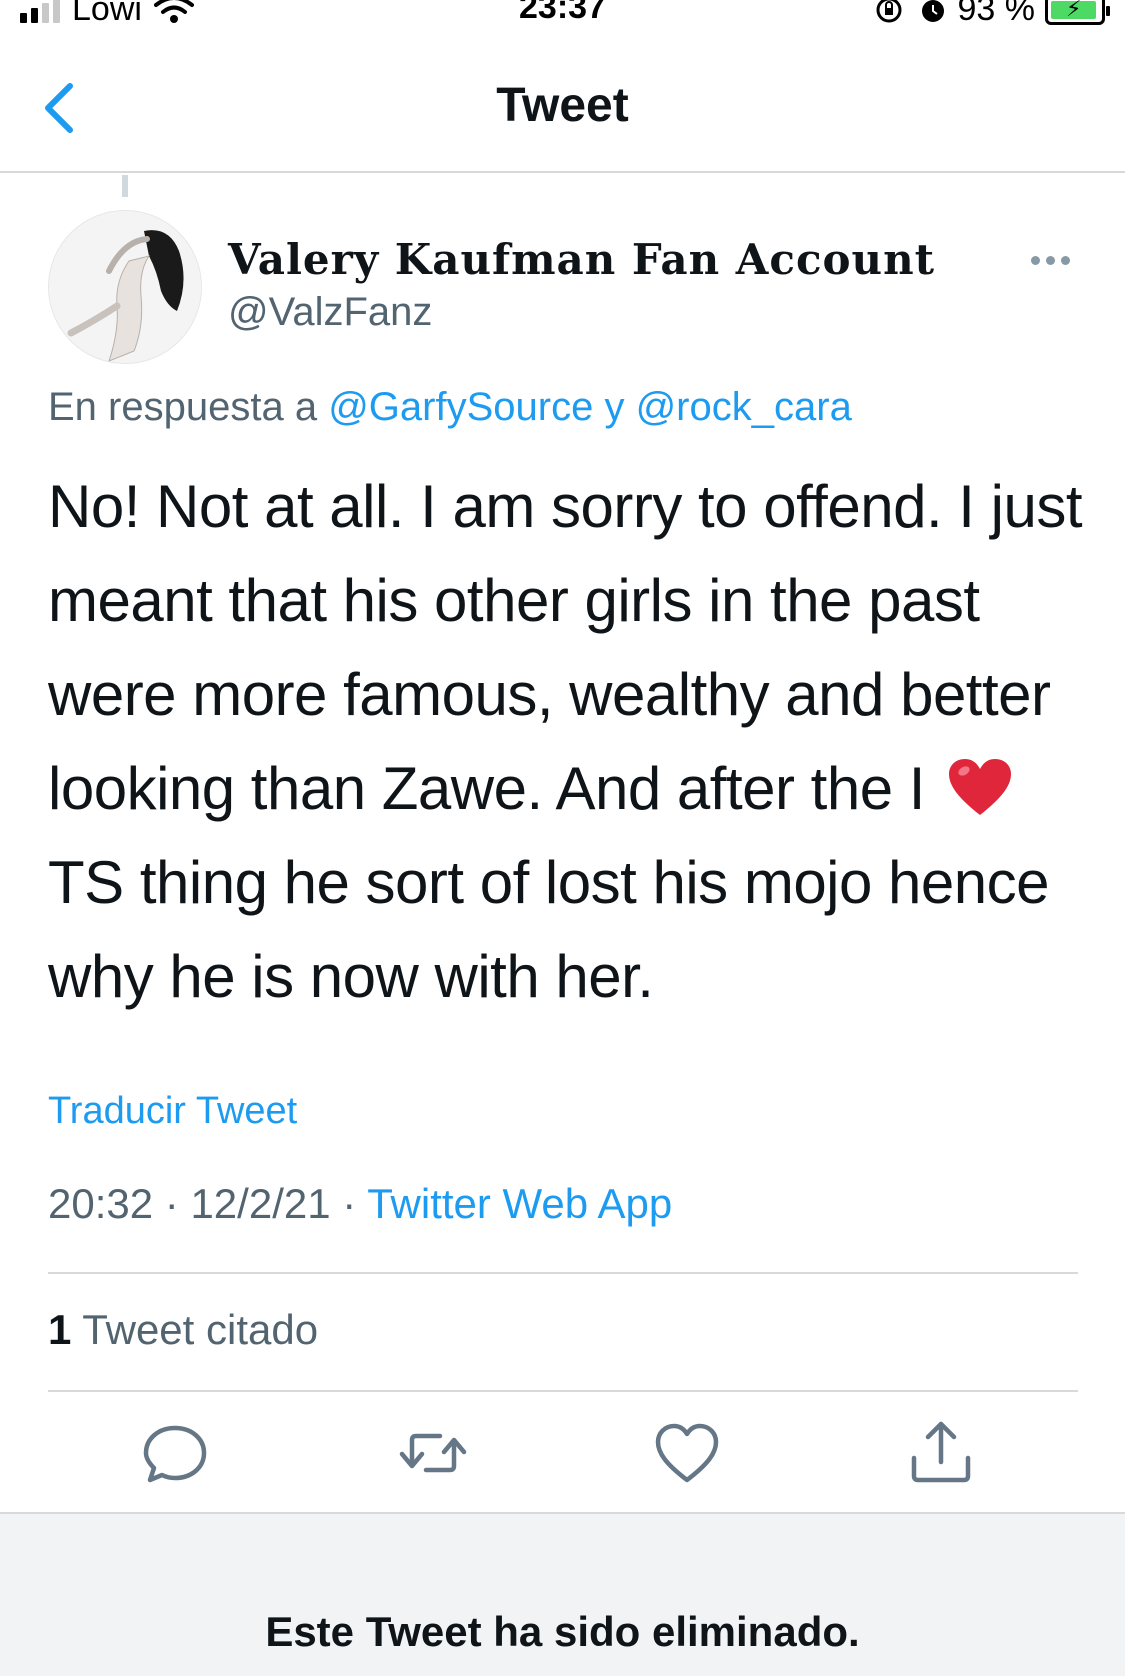 This screenshot has width=1125, height=1676. I want to click on thread-connector-line, so click(125, 186).